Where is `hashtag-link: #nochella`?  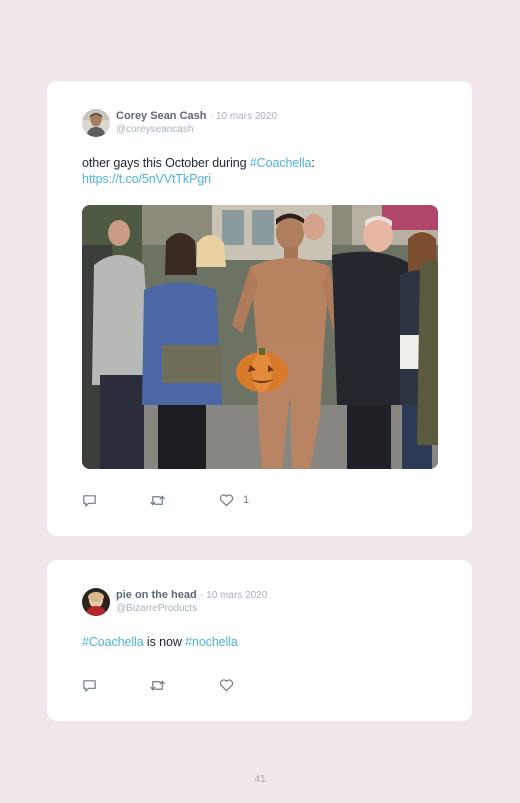
hashtag-link: #nochella is located at coordinates (211, 642).